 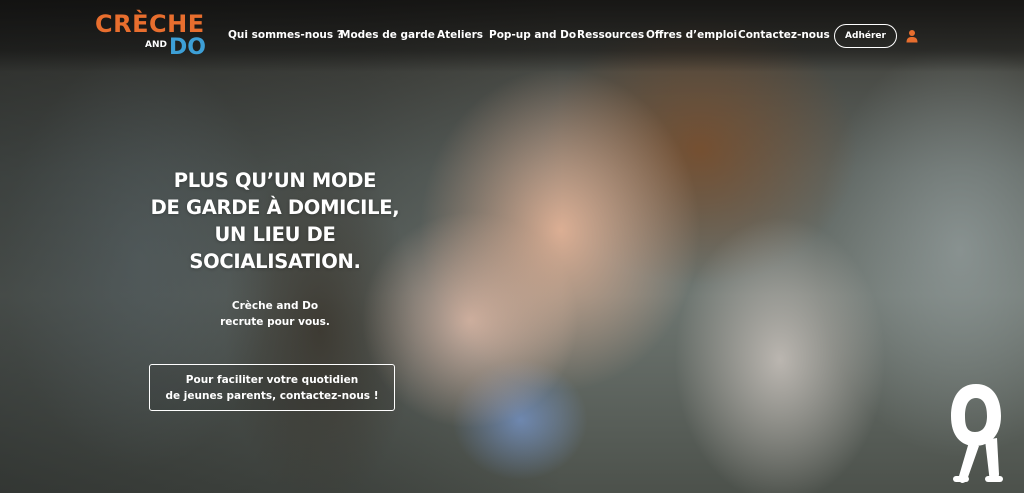 What do you see at coordinates (150, 24) in the screenshot?
I see `logo-text-creche: CRÈCHE` at bounding box center [150, 24].